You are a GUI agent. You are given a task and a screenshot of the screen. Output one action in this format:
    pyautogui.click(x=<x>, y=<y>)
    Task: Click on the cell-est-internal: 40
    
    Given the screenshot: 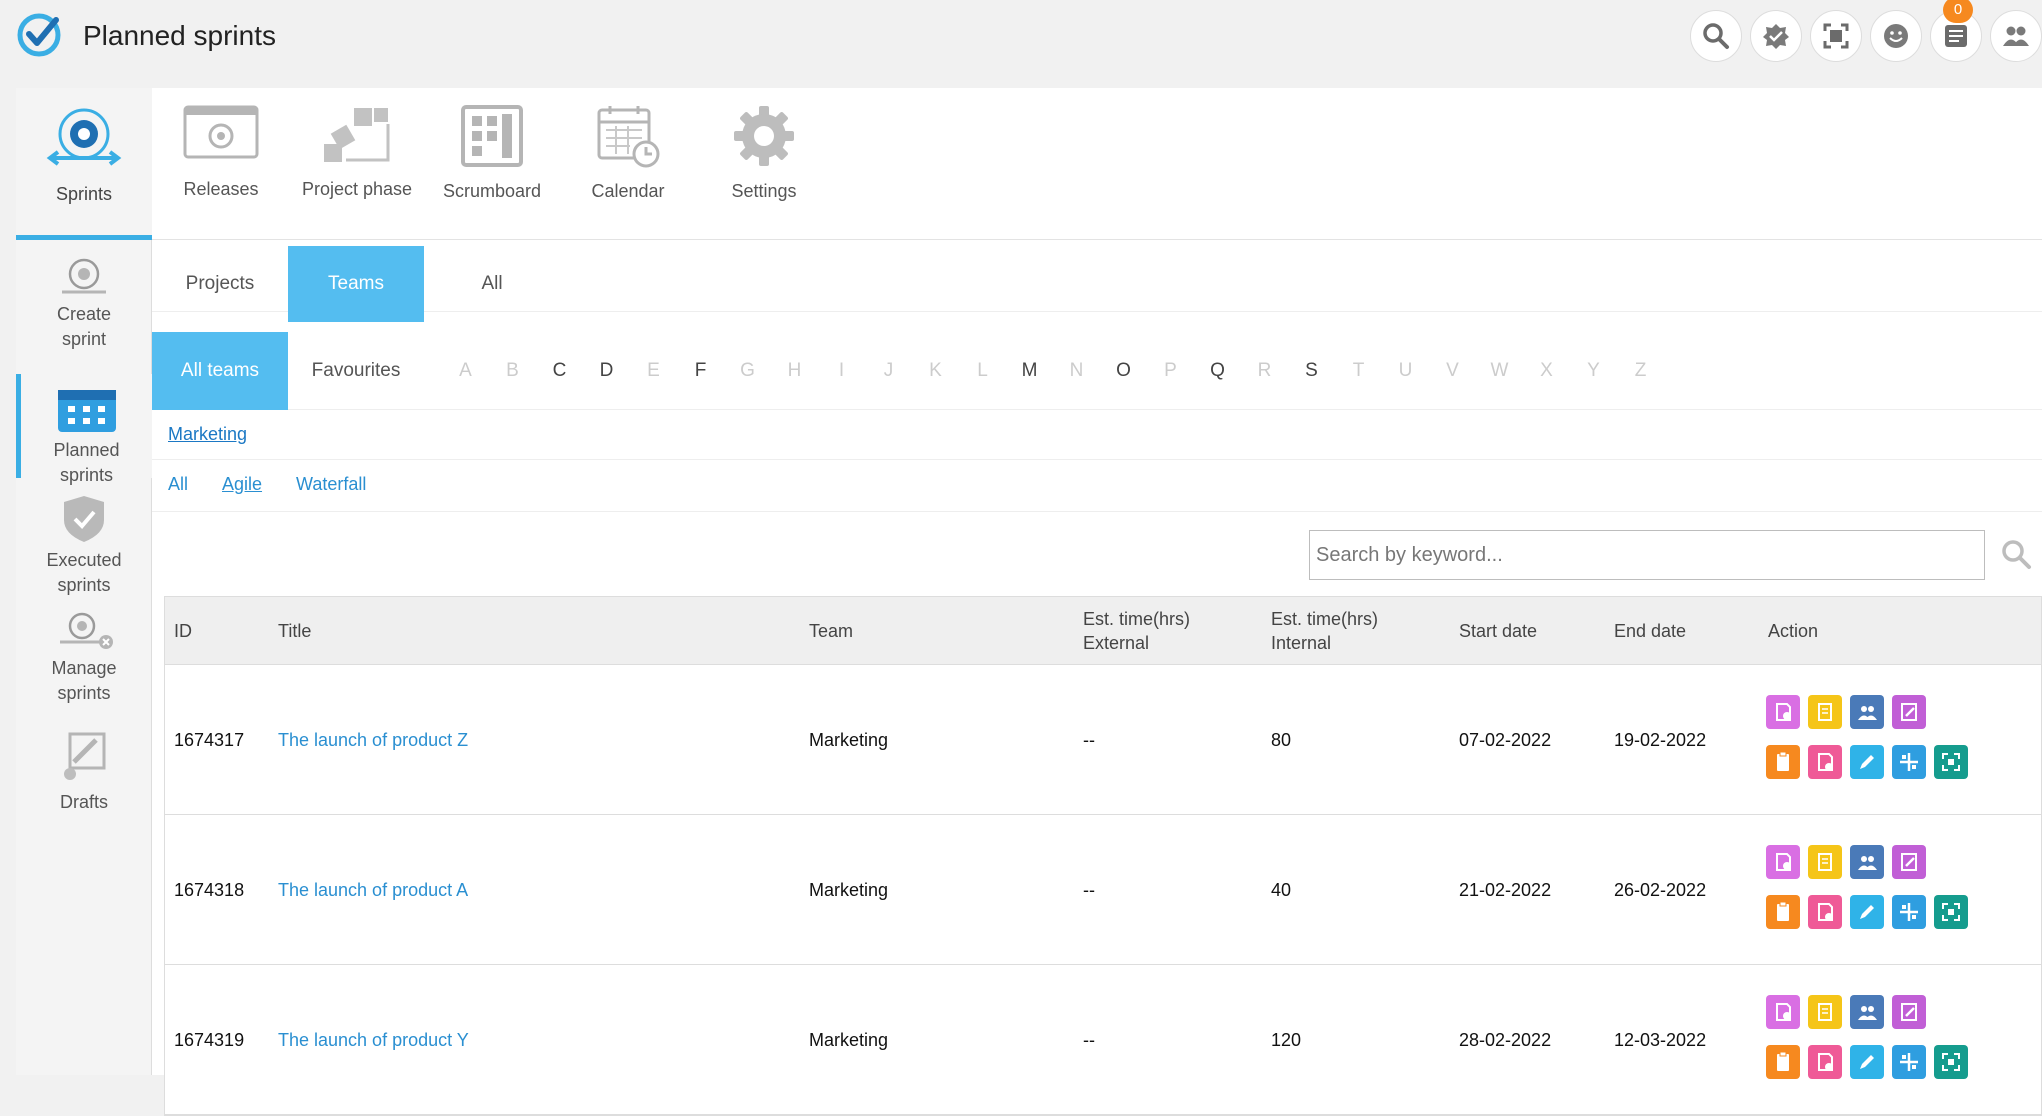 What is the action you would take?
    pyautogui.click(x=1281, y=889)
    